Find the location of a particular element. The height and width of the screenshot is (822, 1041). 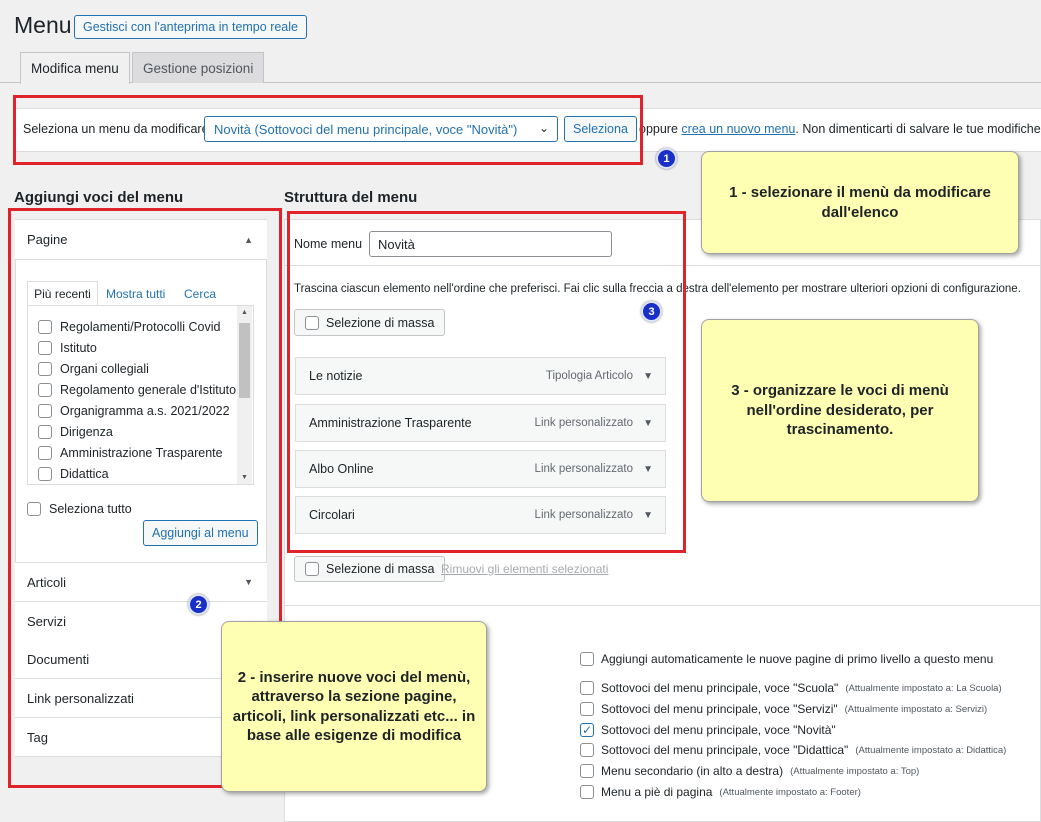

live-preview-button: Gestisci con l'anteprima in tempo reale is located at coordinates (190, 27).